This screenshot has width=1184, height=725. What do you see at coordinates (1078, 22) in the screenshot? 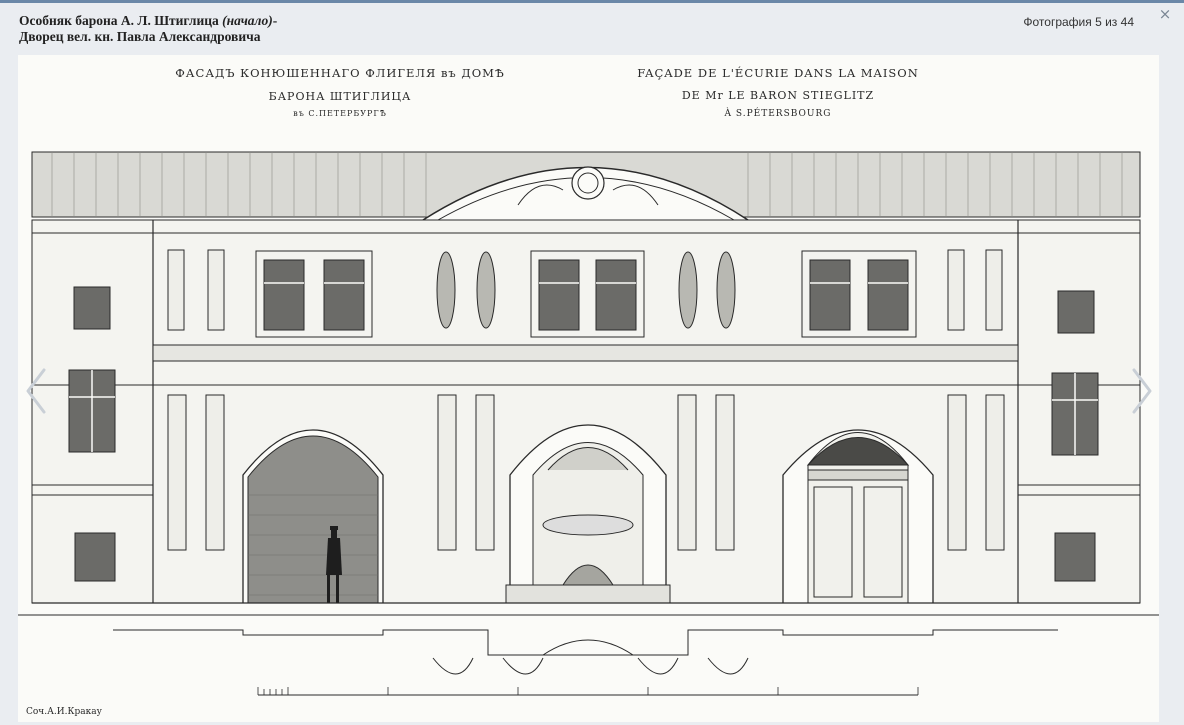
I see `photo-counter: Фотография 5 из 44` at bounding box center [1078, 22].